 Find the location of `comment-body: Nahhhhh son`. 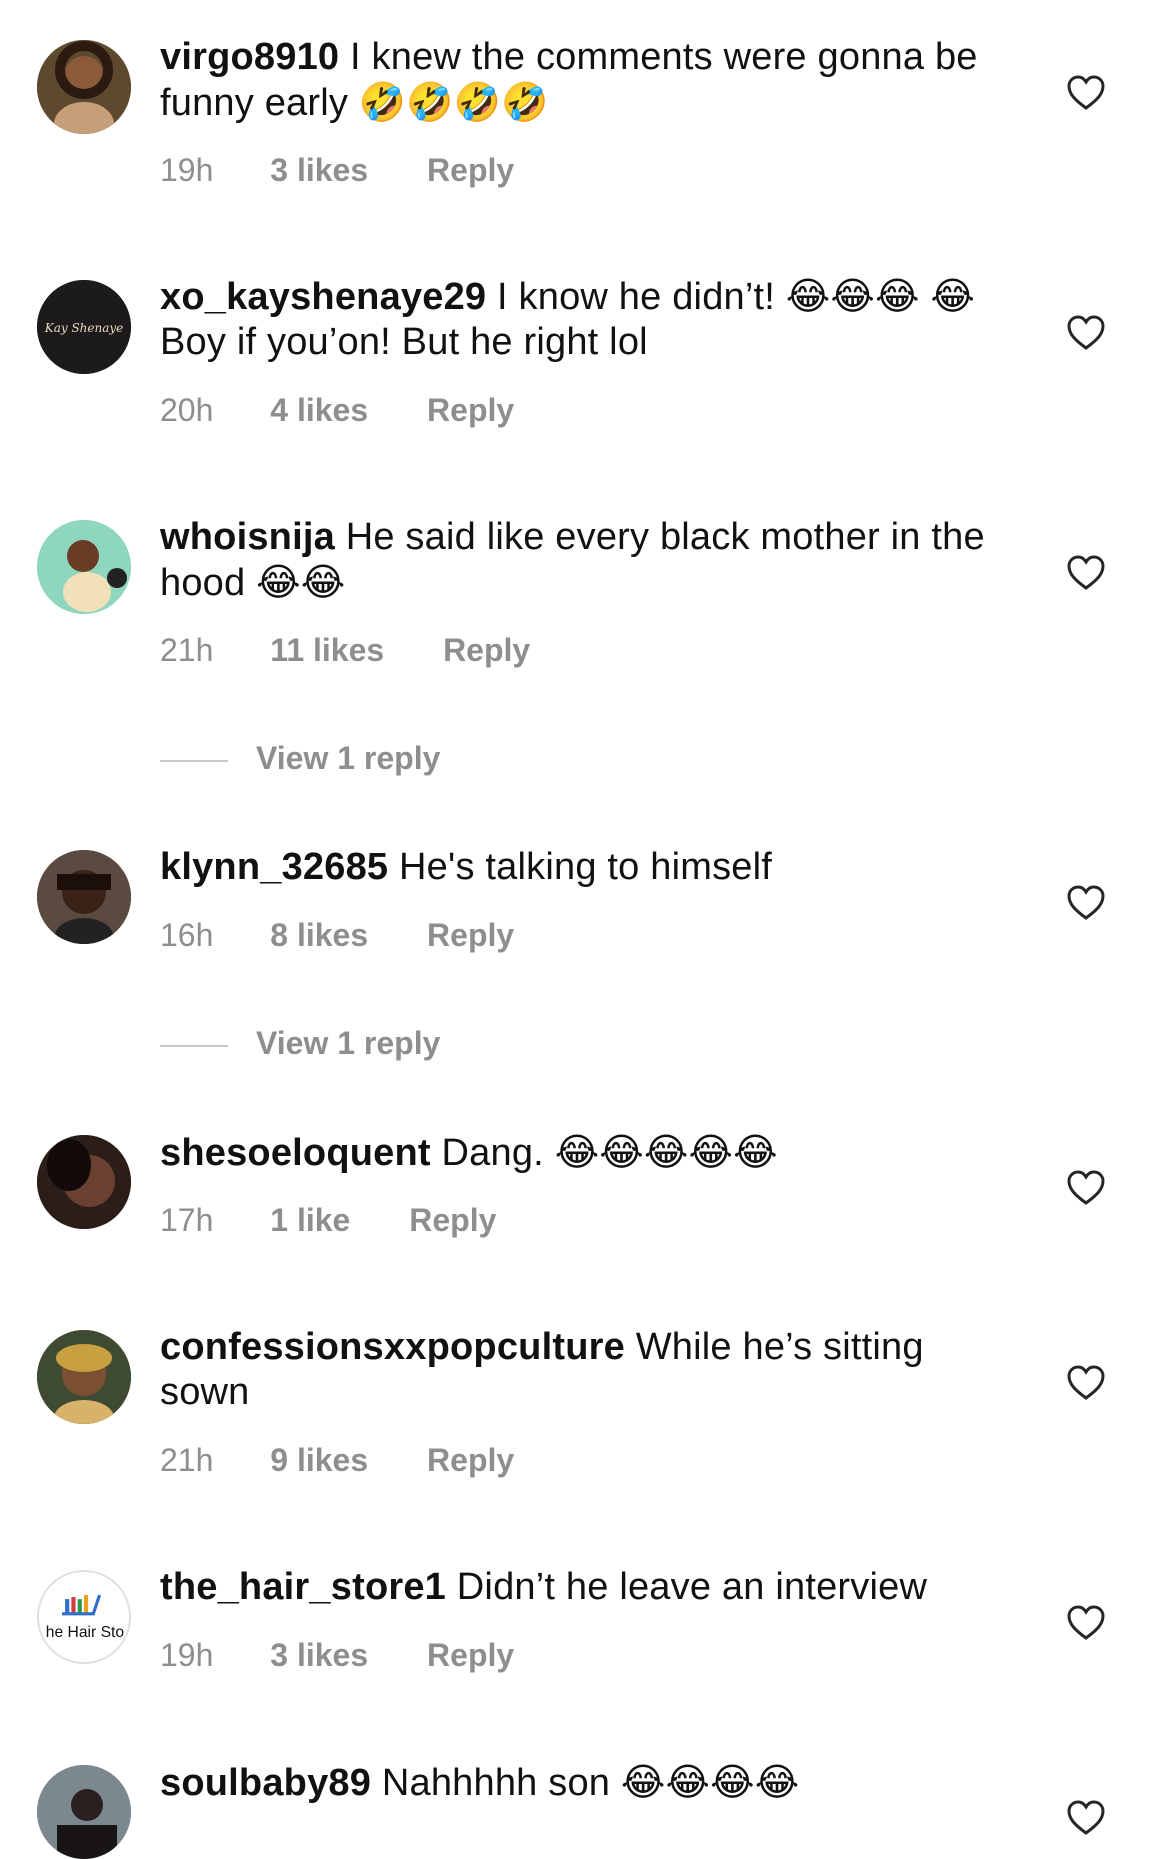

comment-body: Nahhhhh son is located at coordinates (496, 1783).